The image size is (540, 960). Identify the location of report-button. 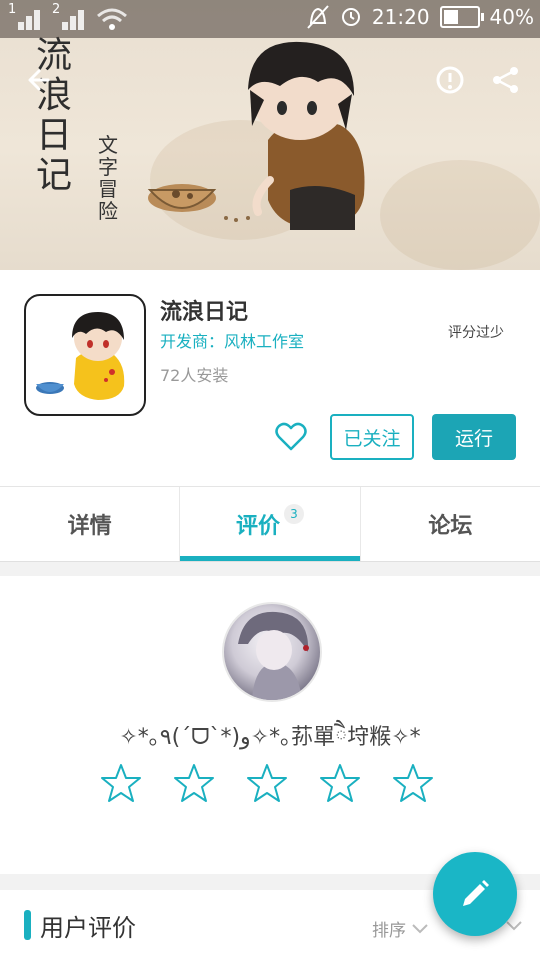
(450, 80).